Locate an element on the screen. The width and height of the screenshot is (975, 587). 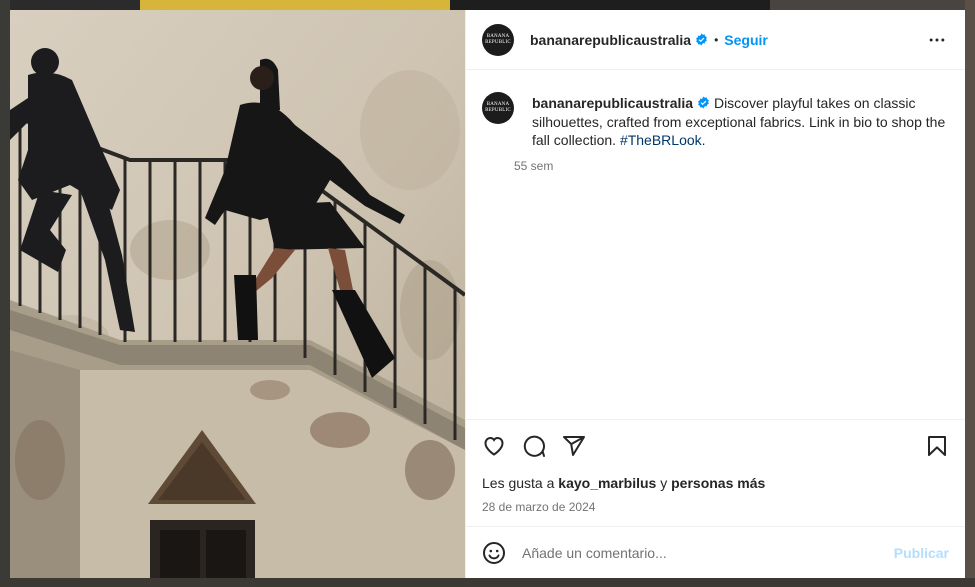
feed-background-left is located at coordinates (5, 293).